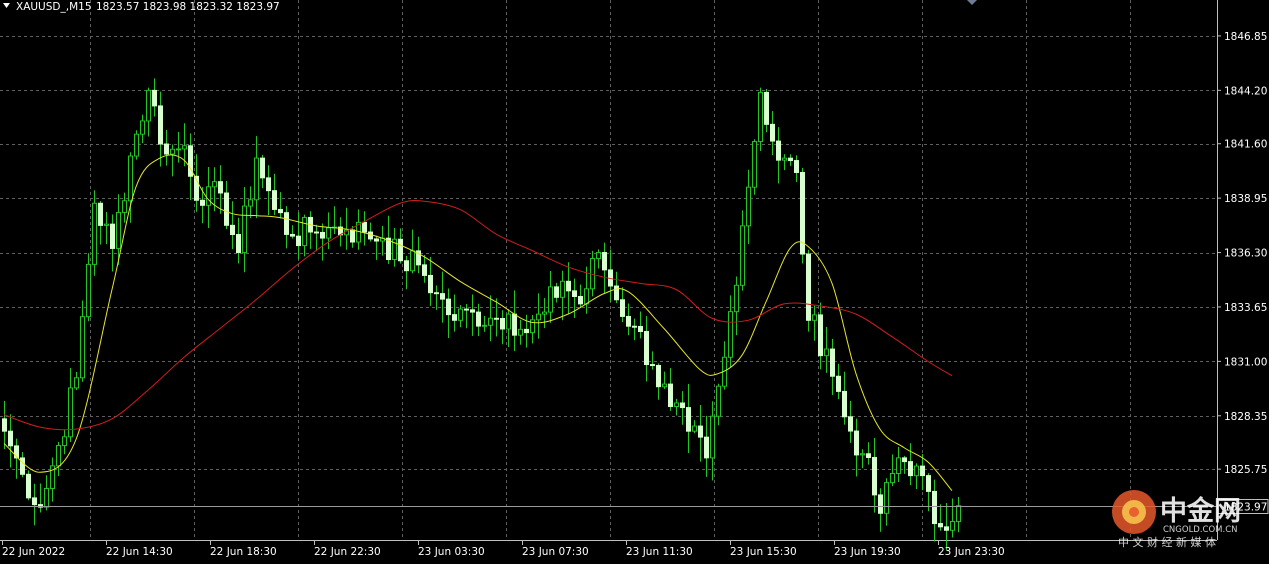 The image size is (1269, 564). I want to click on x-tick-label: 22 Jun 22:30, so click(347, 552).